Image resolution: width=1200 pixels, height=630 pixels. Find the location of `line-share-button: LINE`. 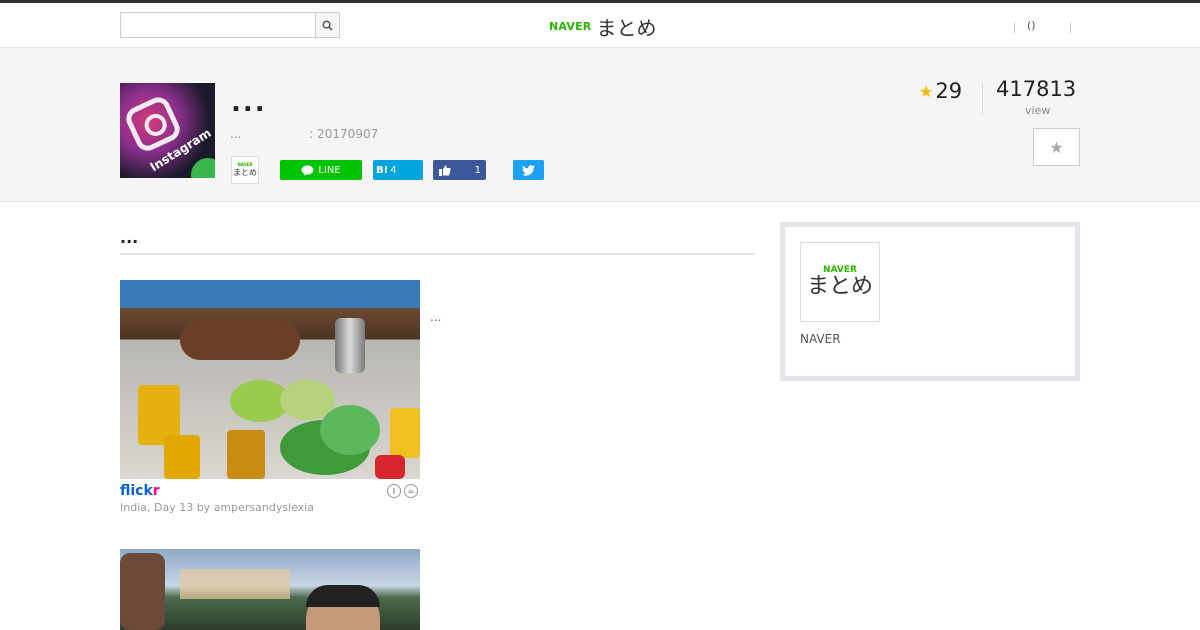

line-share-button: LINE is located at coordinates (321, 170).